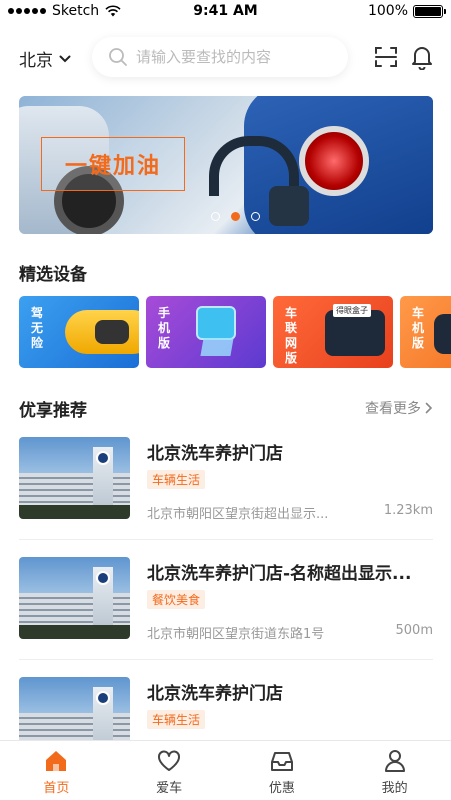  I want to click on device-label: 驾无险, so click(37, 328).